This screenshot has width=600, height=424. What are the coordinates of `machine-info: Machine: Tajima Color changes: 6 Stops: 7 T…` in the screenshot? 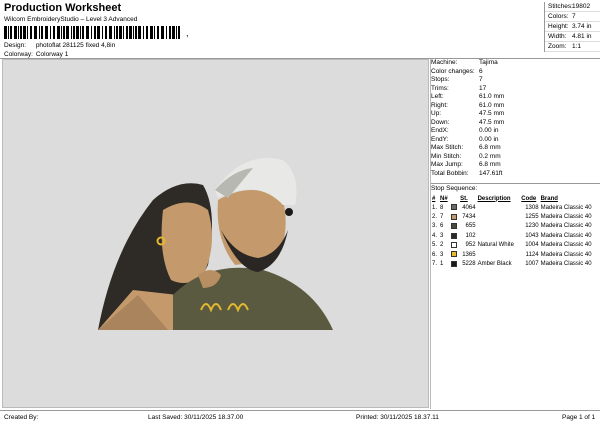 It's located at (515, 118).